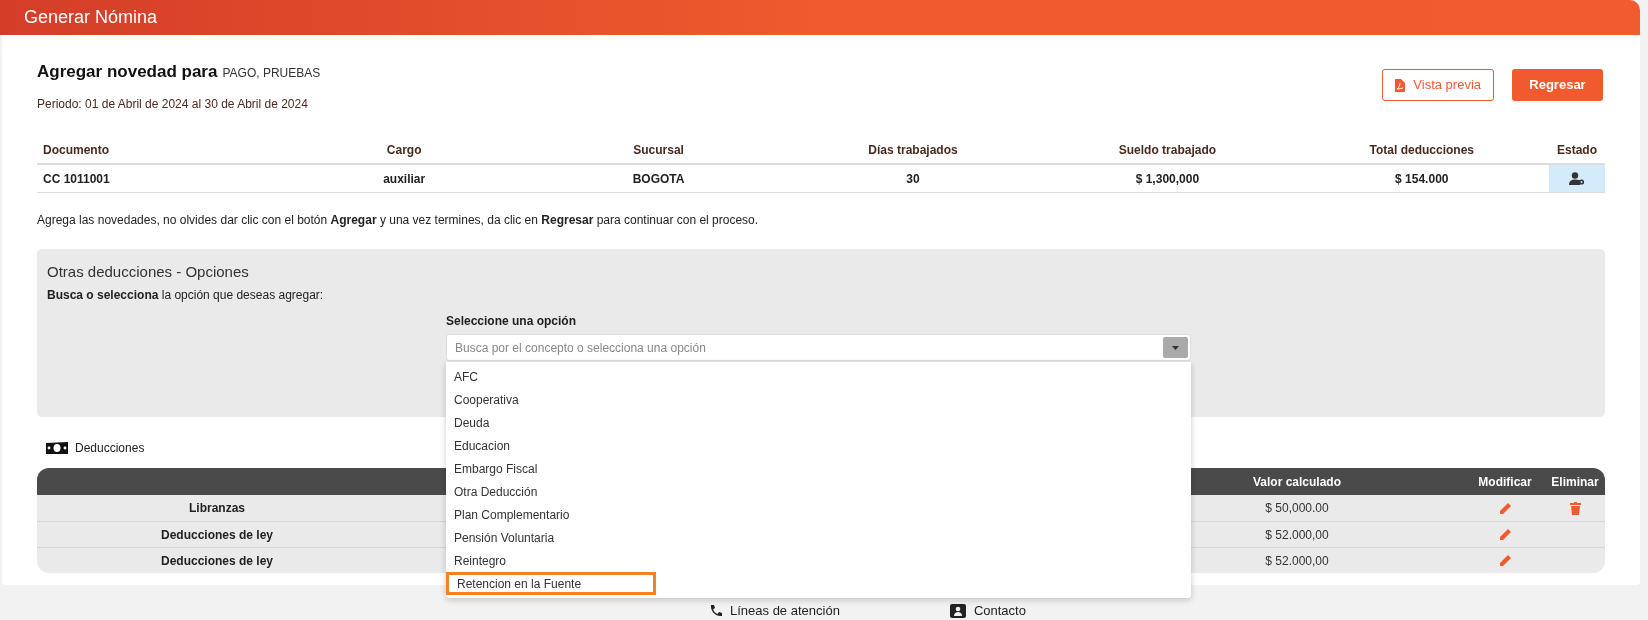  What do you see at coordinates (957, 610) in the screenshot?
I see `contact-card-icon` at bounding box center [957, 610].